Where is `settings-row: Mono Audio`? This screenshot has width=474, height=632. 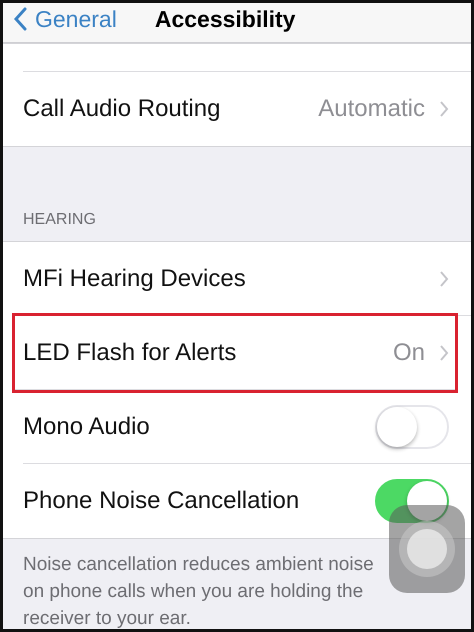 settings-row: Mono Audio is located at coordinates (247, 427).